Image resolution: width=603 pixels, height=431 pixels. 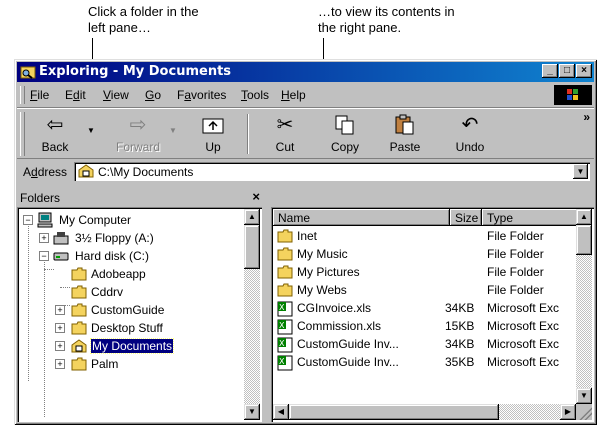 I want to click on scroll-left-button: ◀, so click(x=281, y=412).